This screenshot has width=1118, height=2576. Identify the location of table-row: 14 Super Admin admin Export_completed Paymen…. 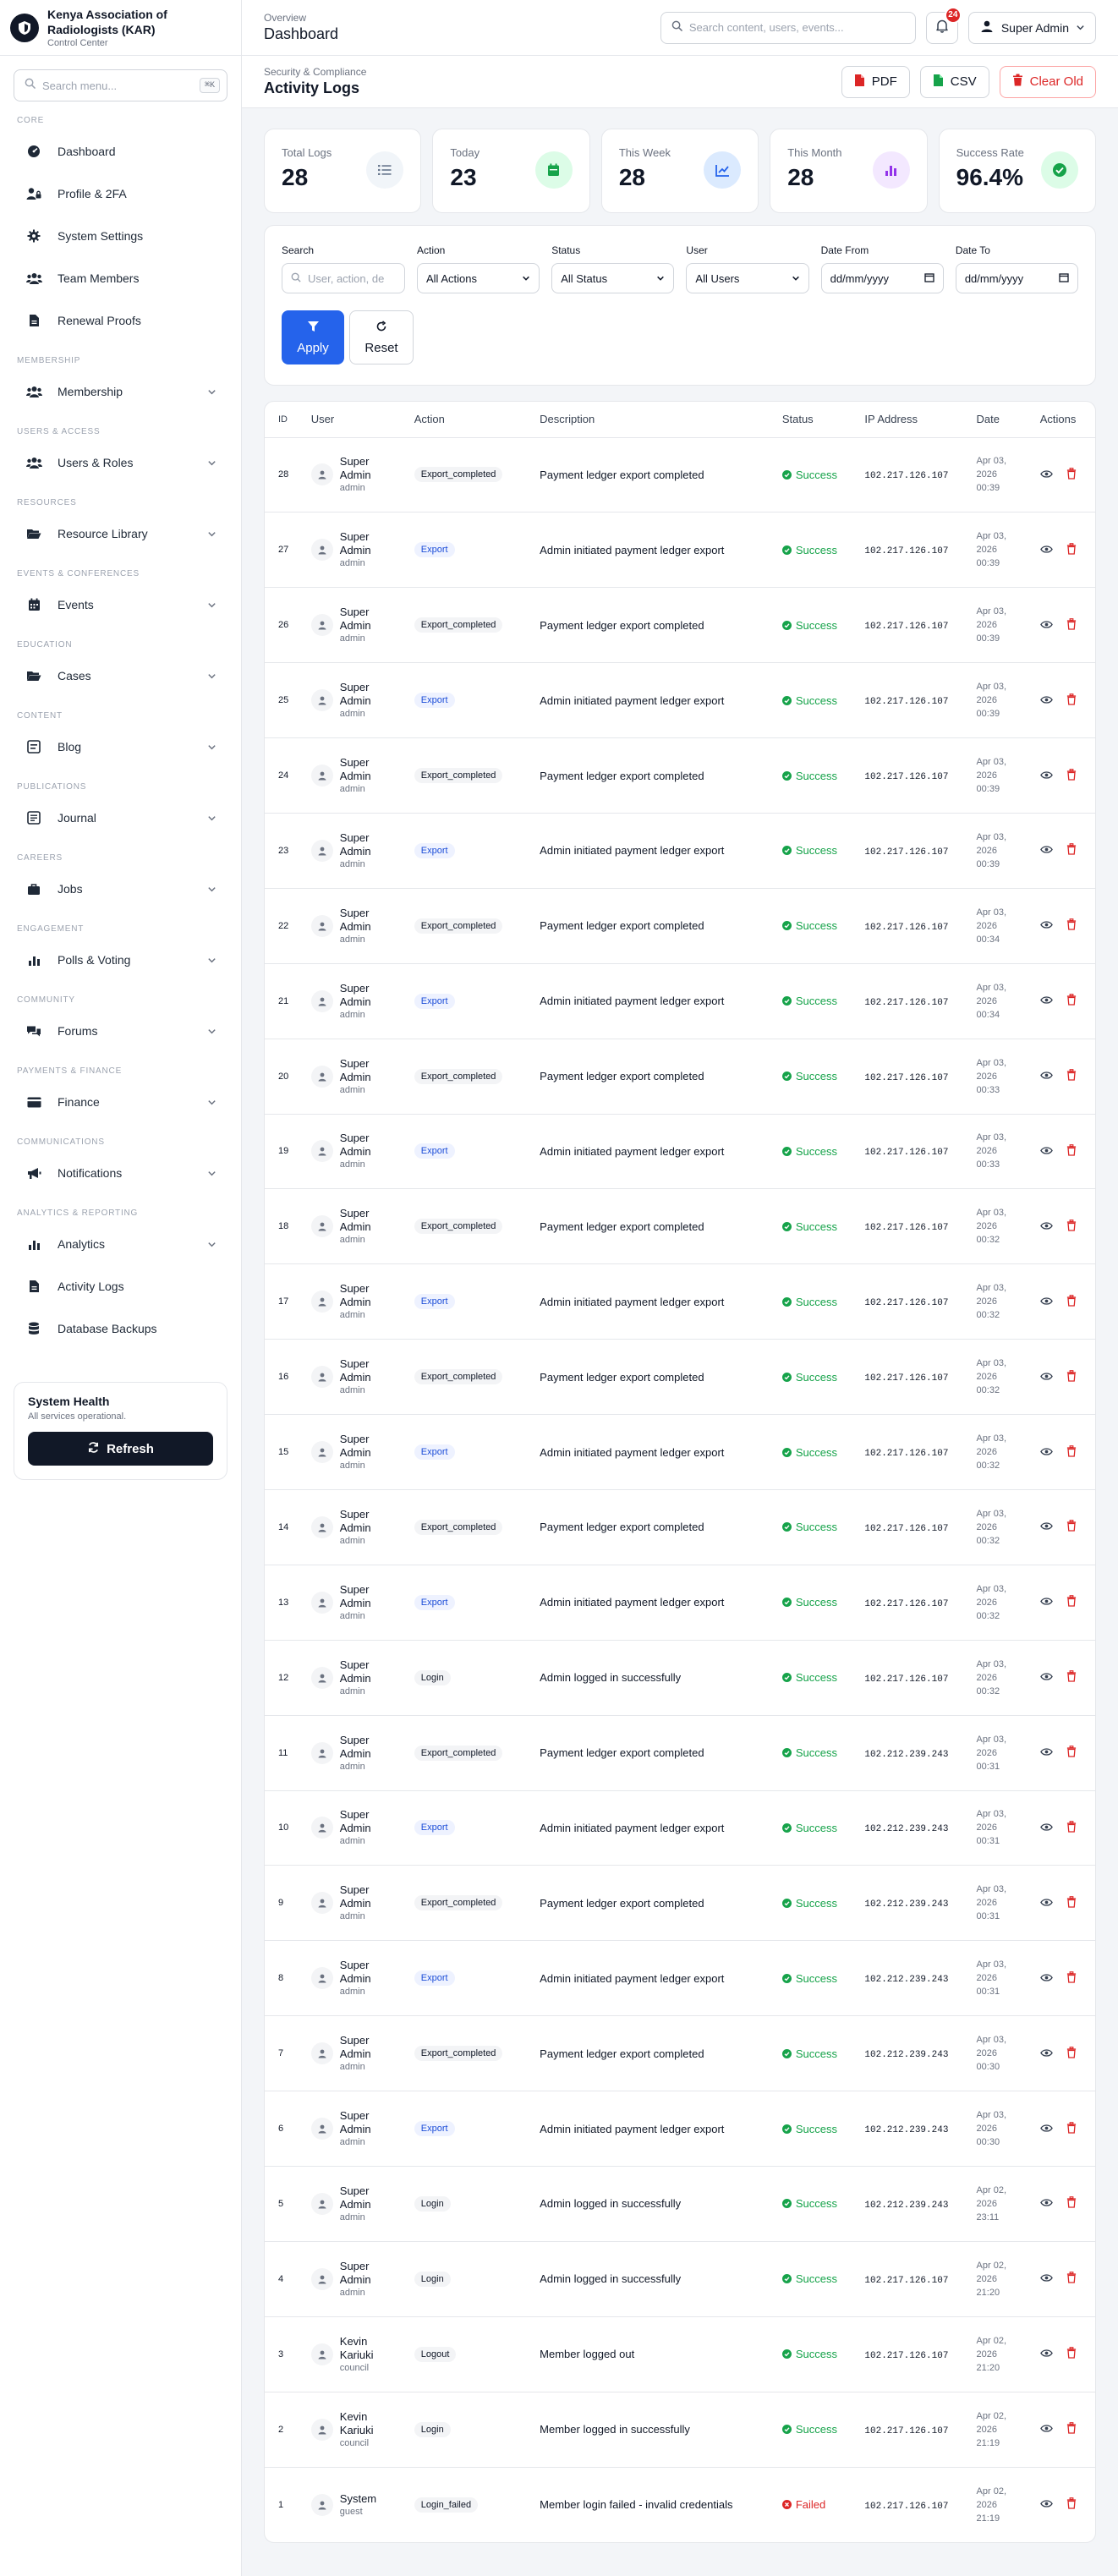
(680, 1527).